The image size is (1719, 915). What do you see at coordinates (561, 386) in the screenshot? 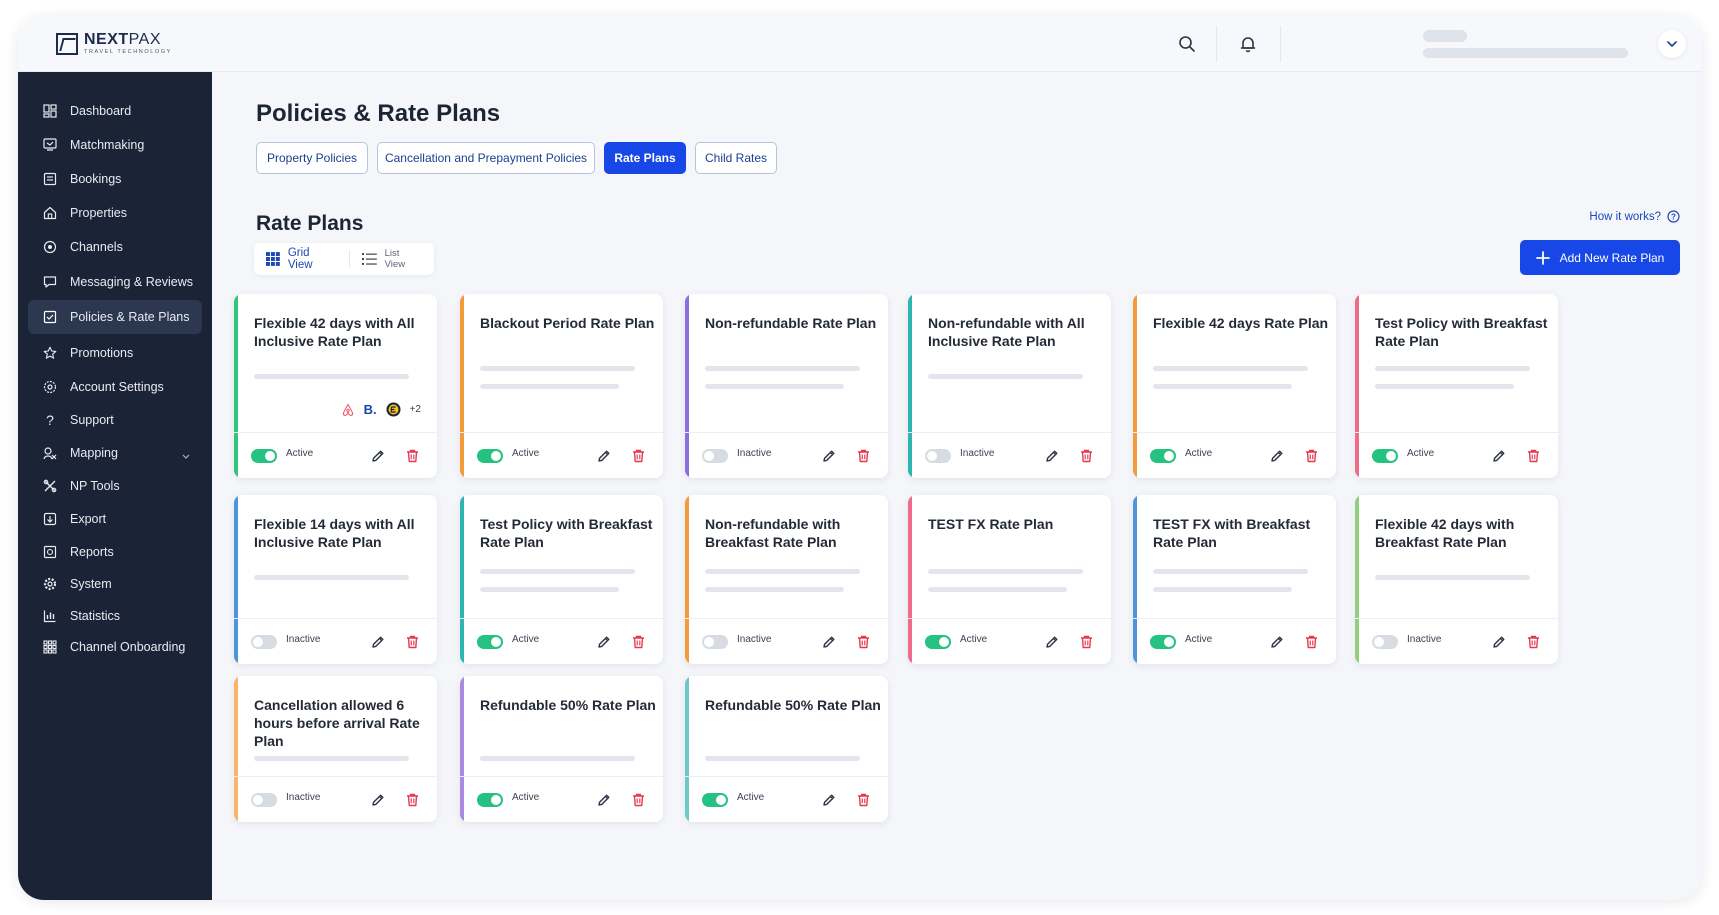
I see `rate-plan-card: Blackout Period Rate Plan Active` at bounding box center [561, 386].